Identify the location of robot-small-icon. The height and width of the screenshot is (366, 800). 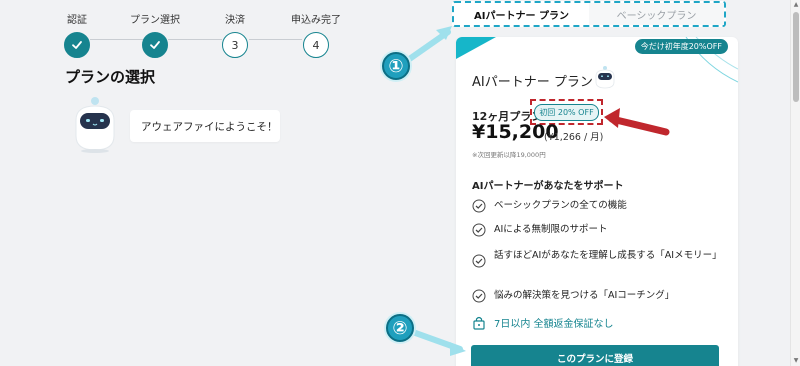
(605, 77).